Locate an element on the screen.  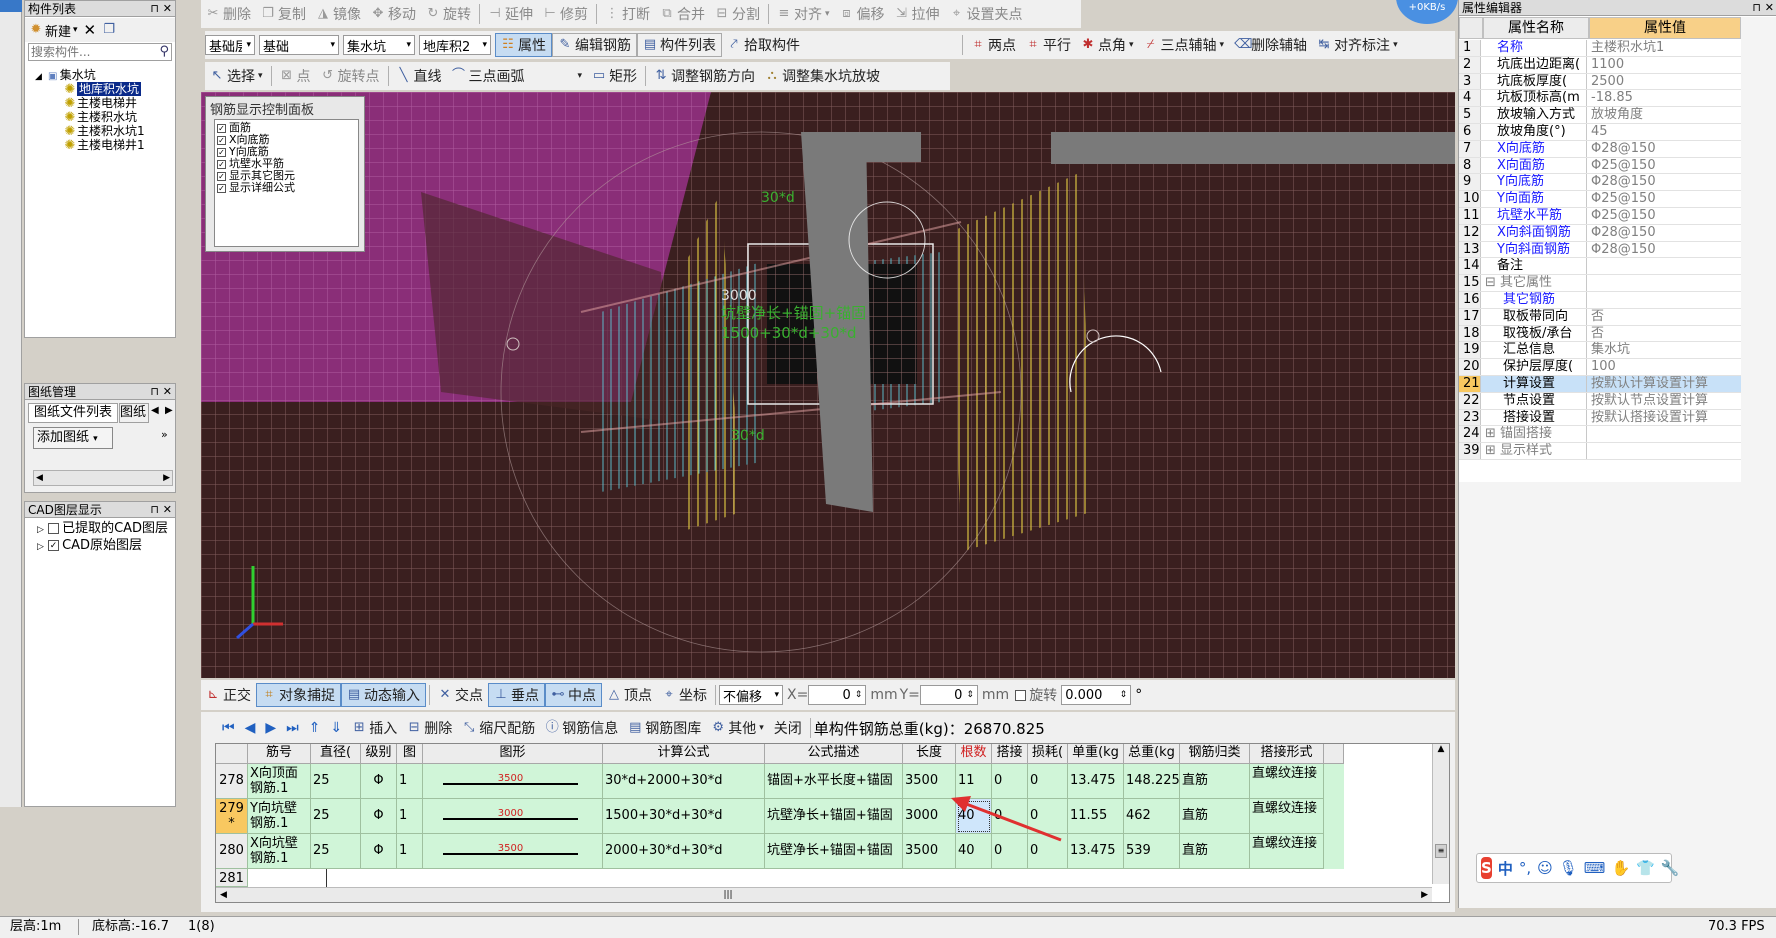
copy-component-icon: ❐ is located at coordinates (109, 30).